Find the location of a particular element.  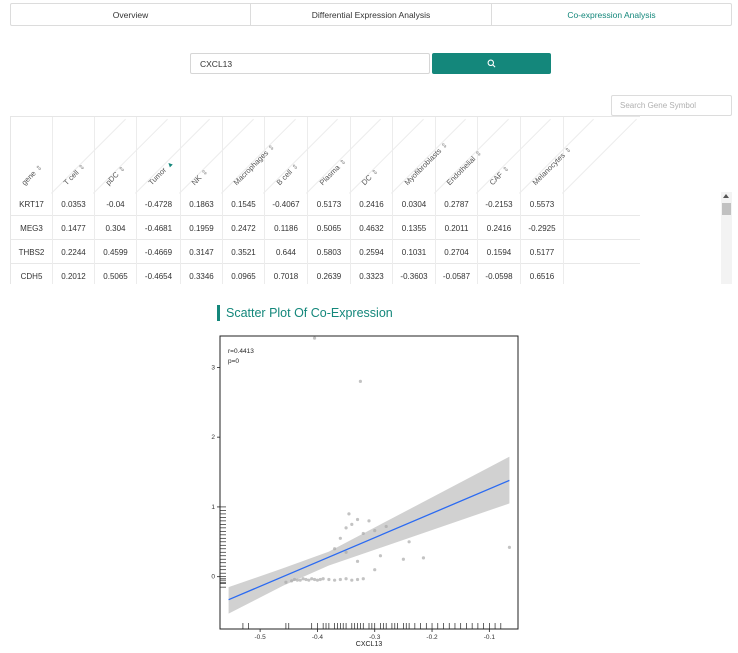

value-cell: -0.4728 is located at coordinates (159, 204).